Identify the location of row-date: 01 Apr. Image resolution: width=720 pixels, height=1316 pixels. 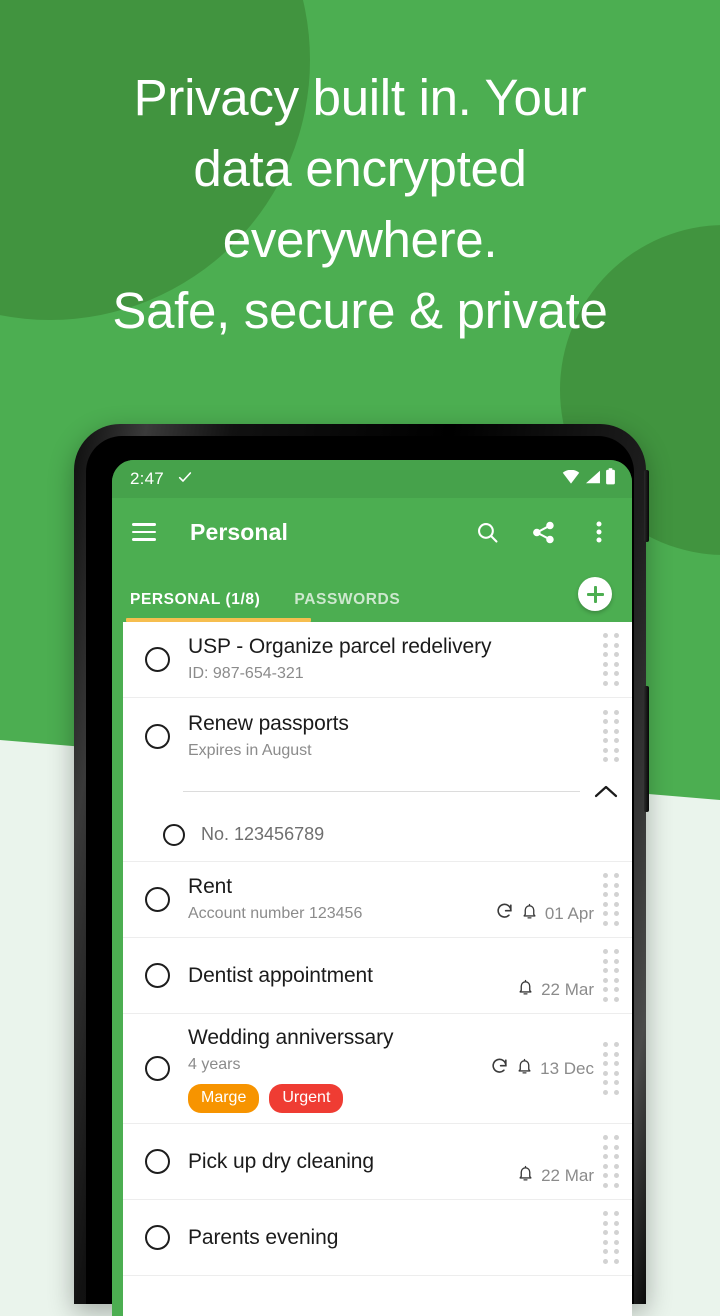
(569, 913).